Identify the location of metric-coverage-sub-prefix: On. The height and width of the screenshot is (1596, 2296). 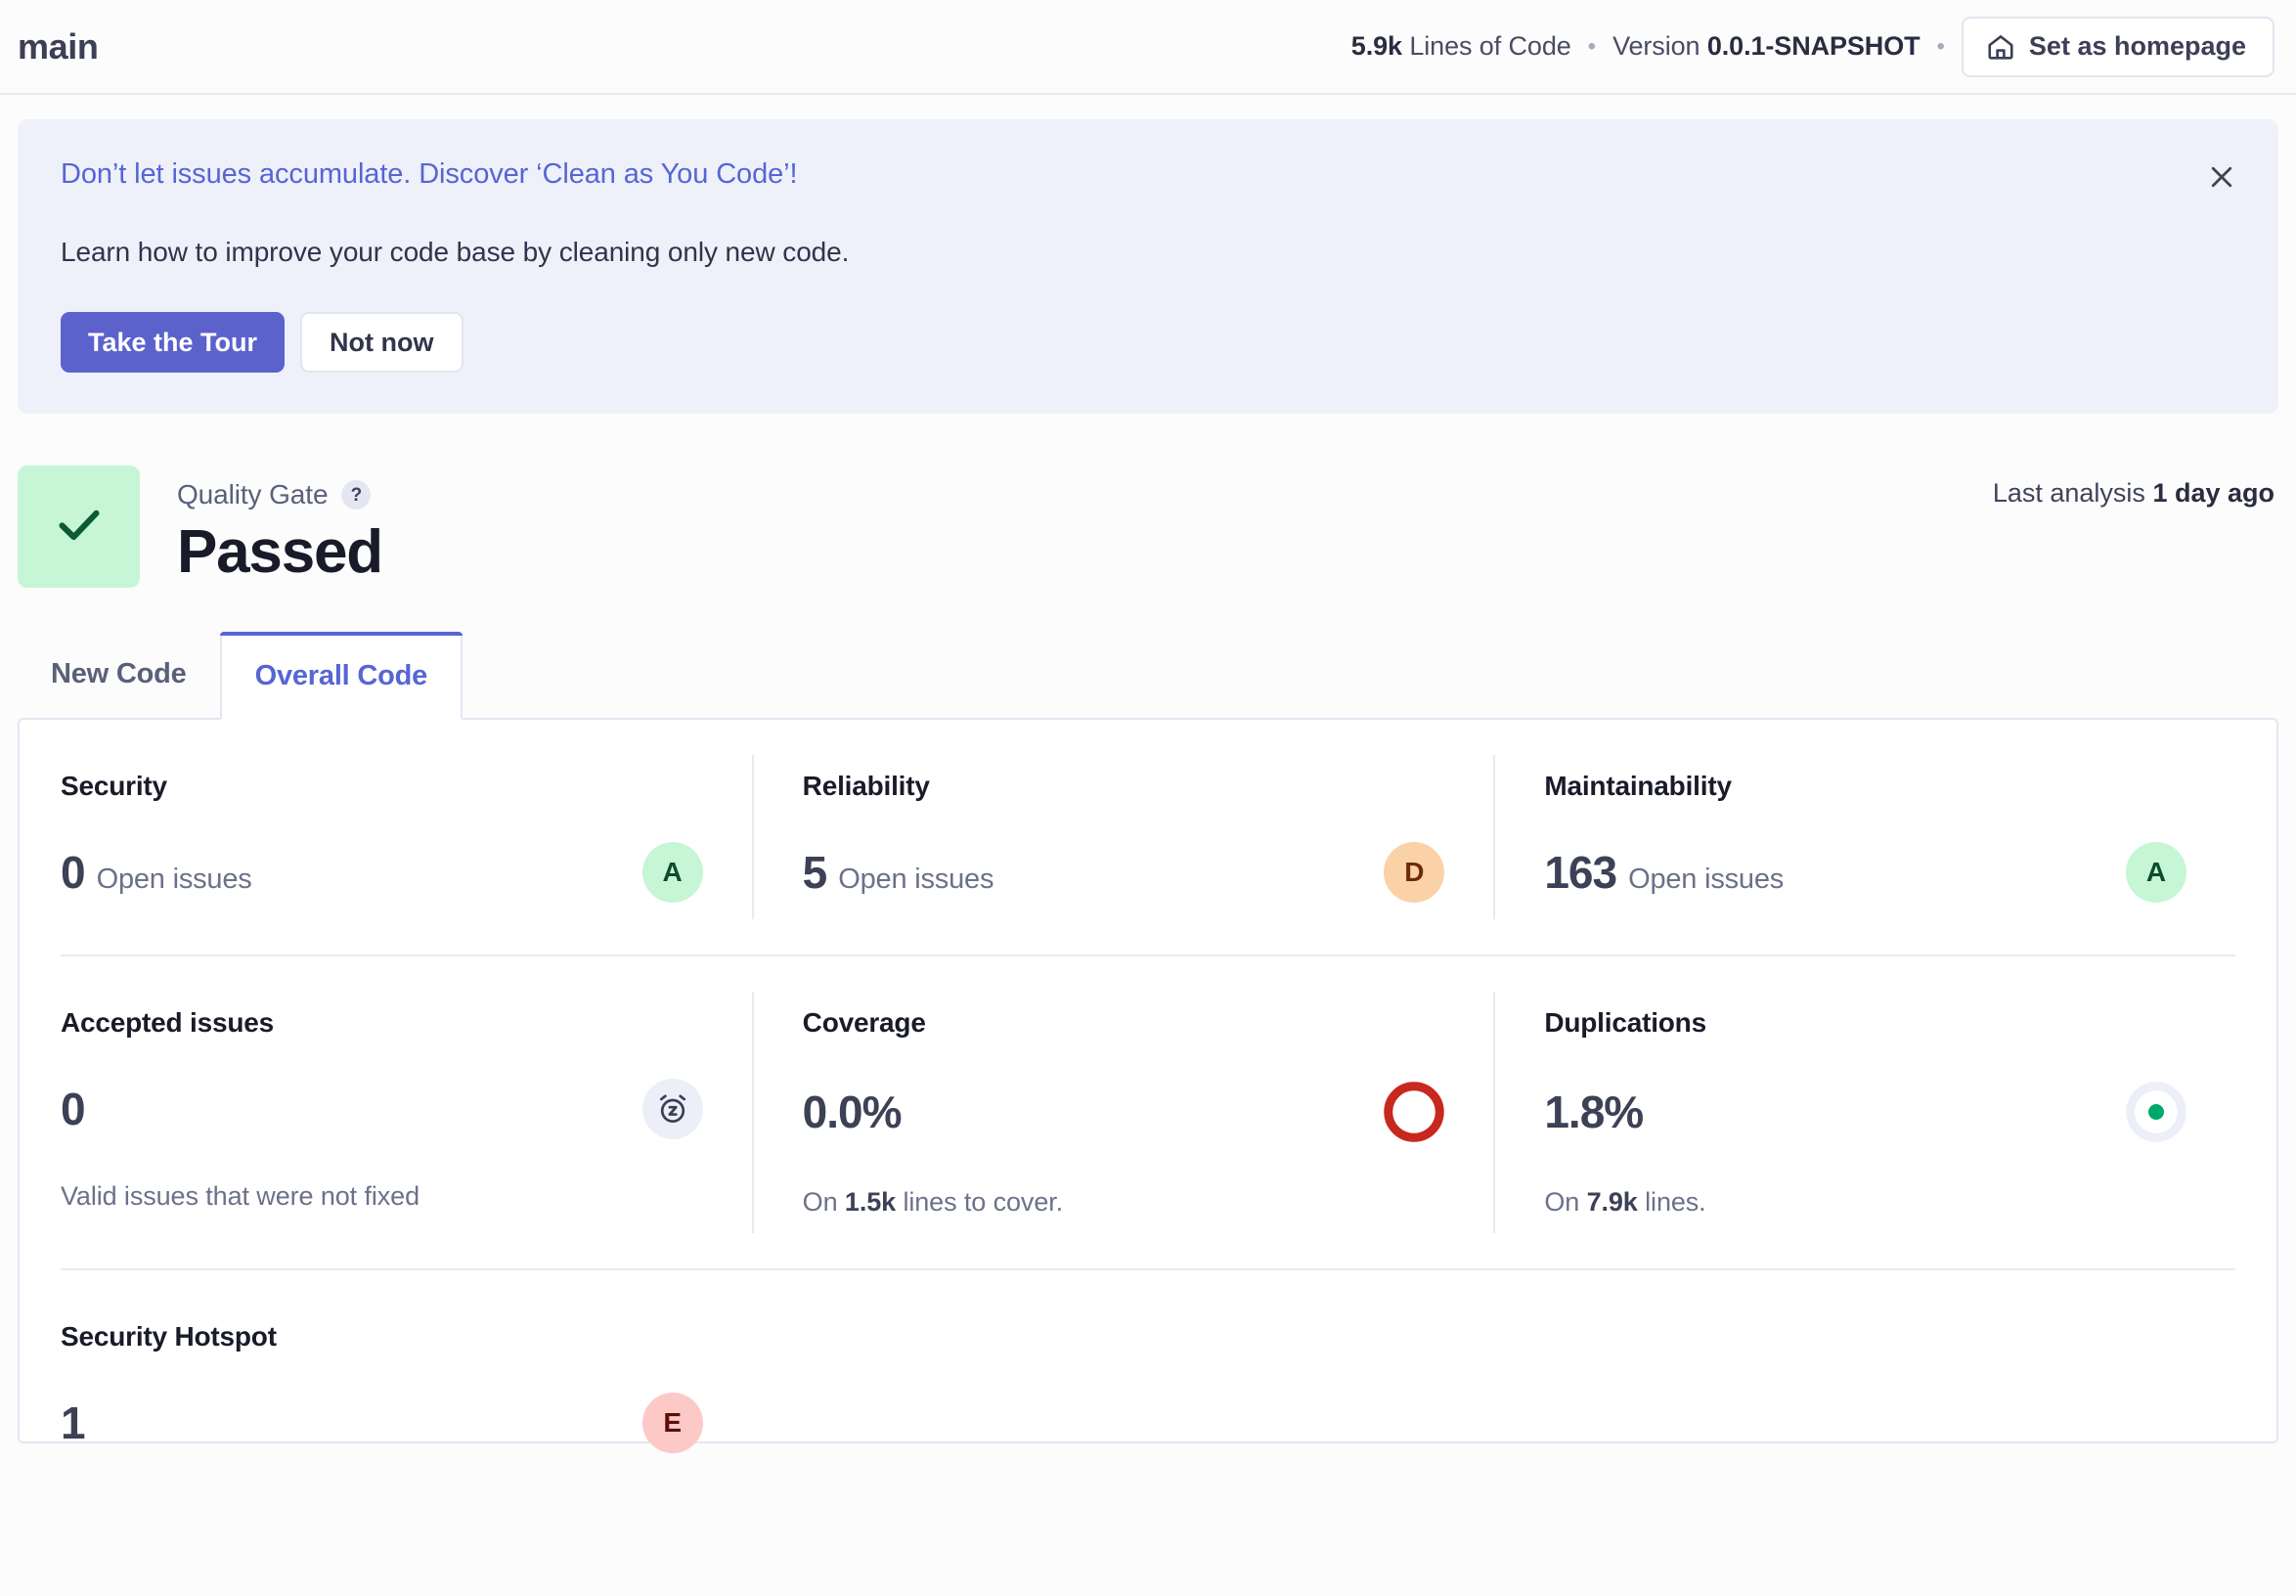
(820, 1202).